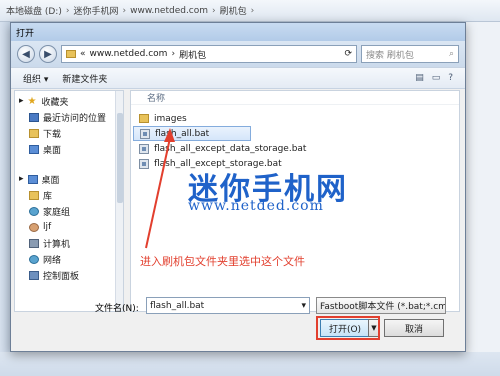 The width and height of the screenshot is (500, 376). What do you see at coordinates (419, 78) in the screenshot?
I see `view-options-icon: ▤` at bounding box center [419, 78].